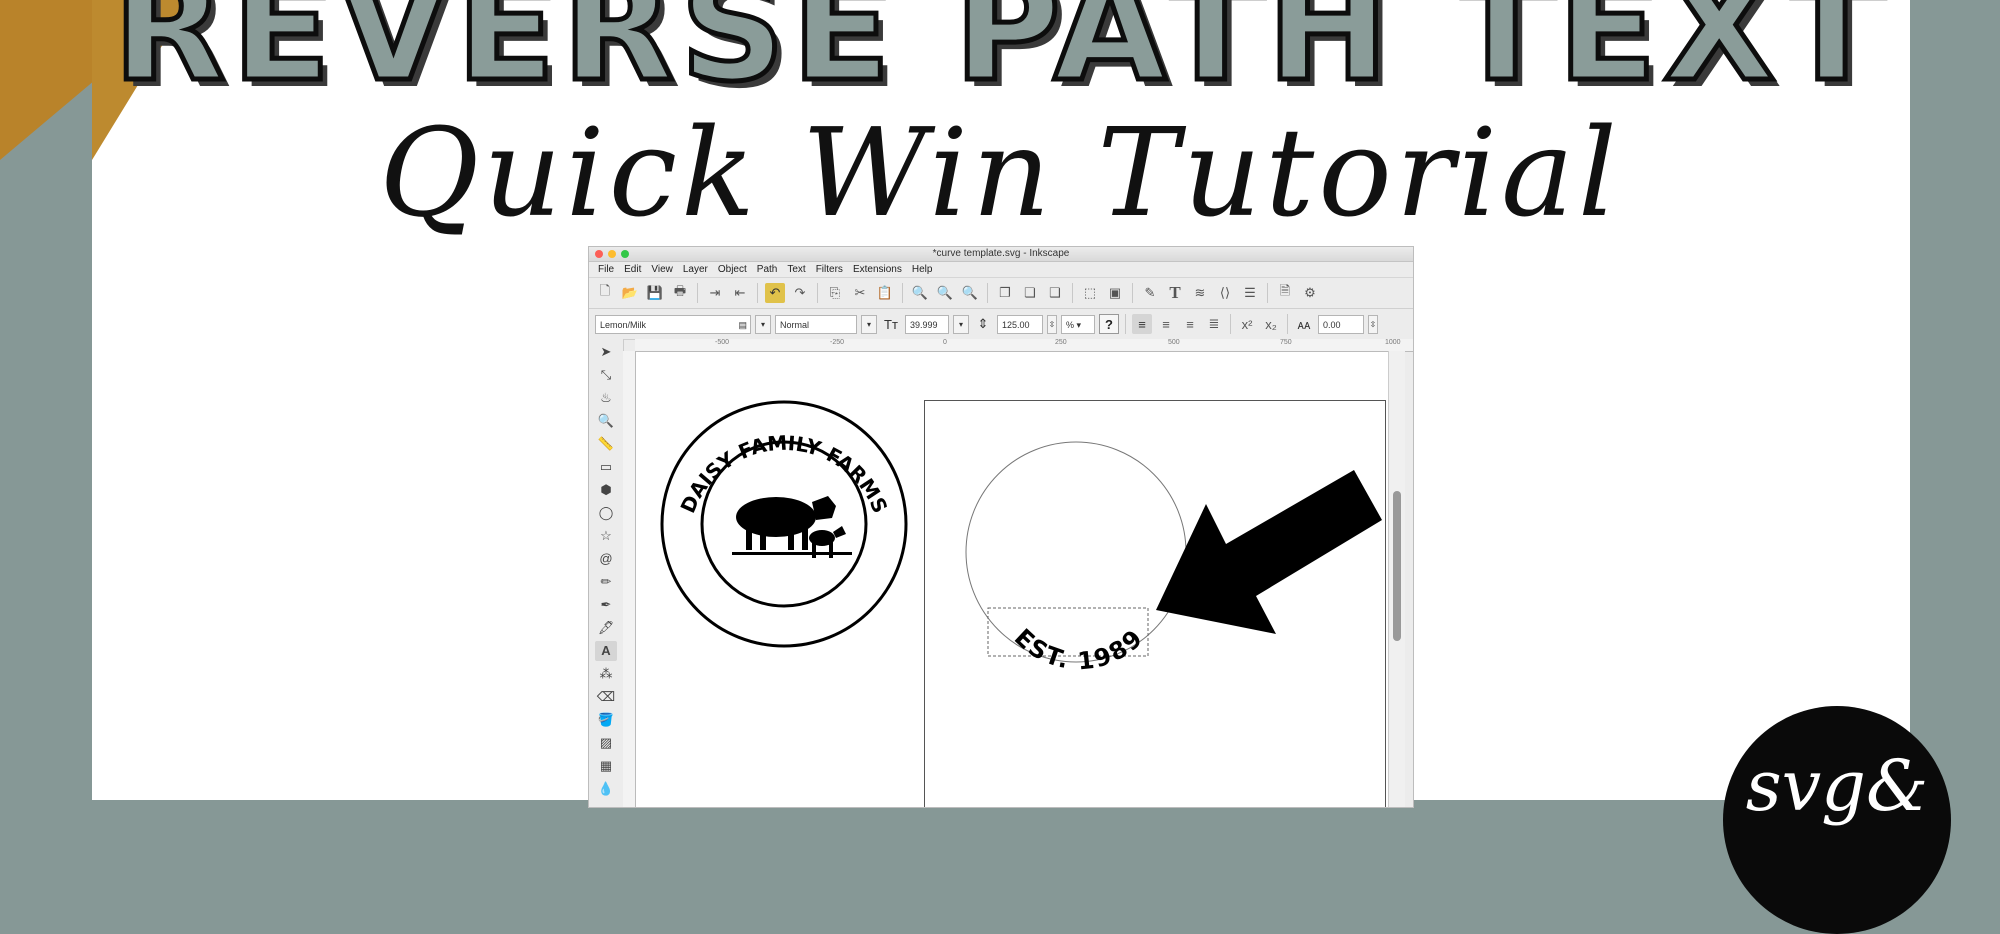 The height and width of the screenshot is (934, 2000). Describe the element at coordinates (775, 293) in the screenshot. I see `undo-icon: ↶` at that location.